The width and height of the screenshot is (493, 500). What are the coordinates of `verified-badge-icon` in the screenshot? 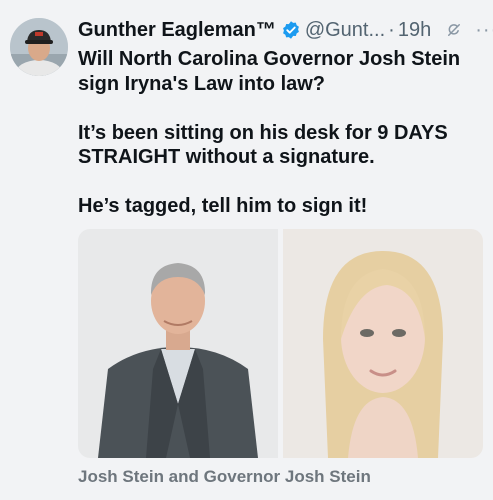 It's located at (291, 30).